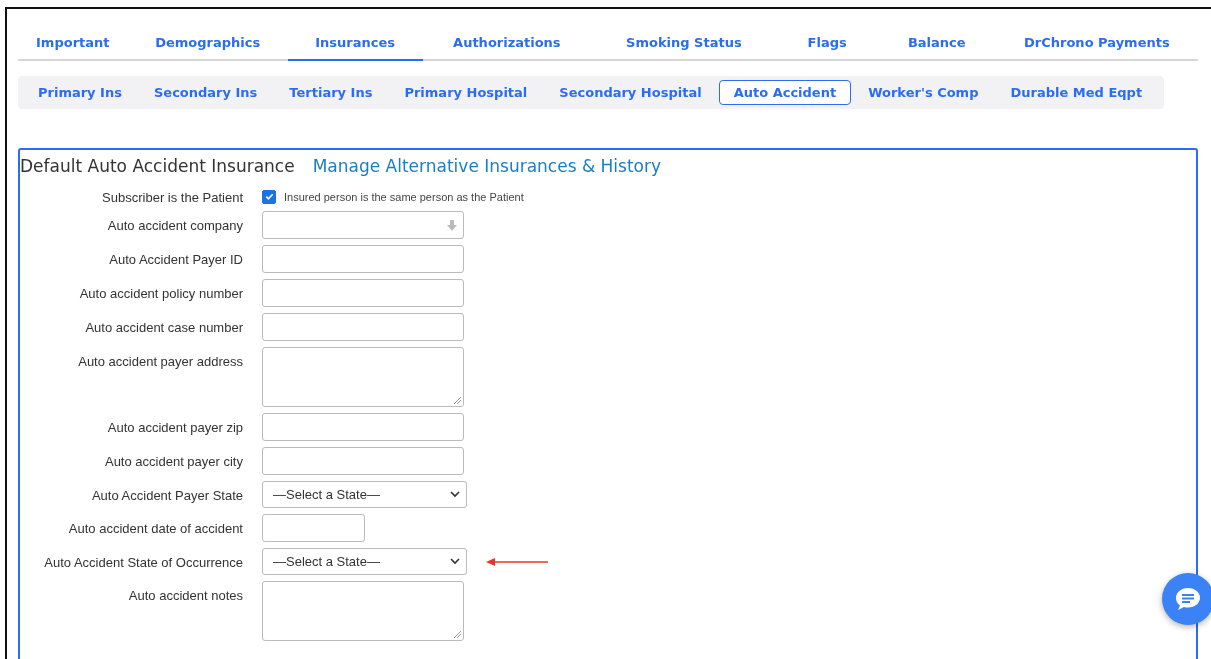 This screenshot has height=659, width=1211. I want to click on tab: Smoking Status, so click(684, 43).